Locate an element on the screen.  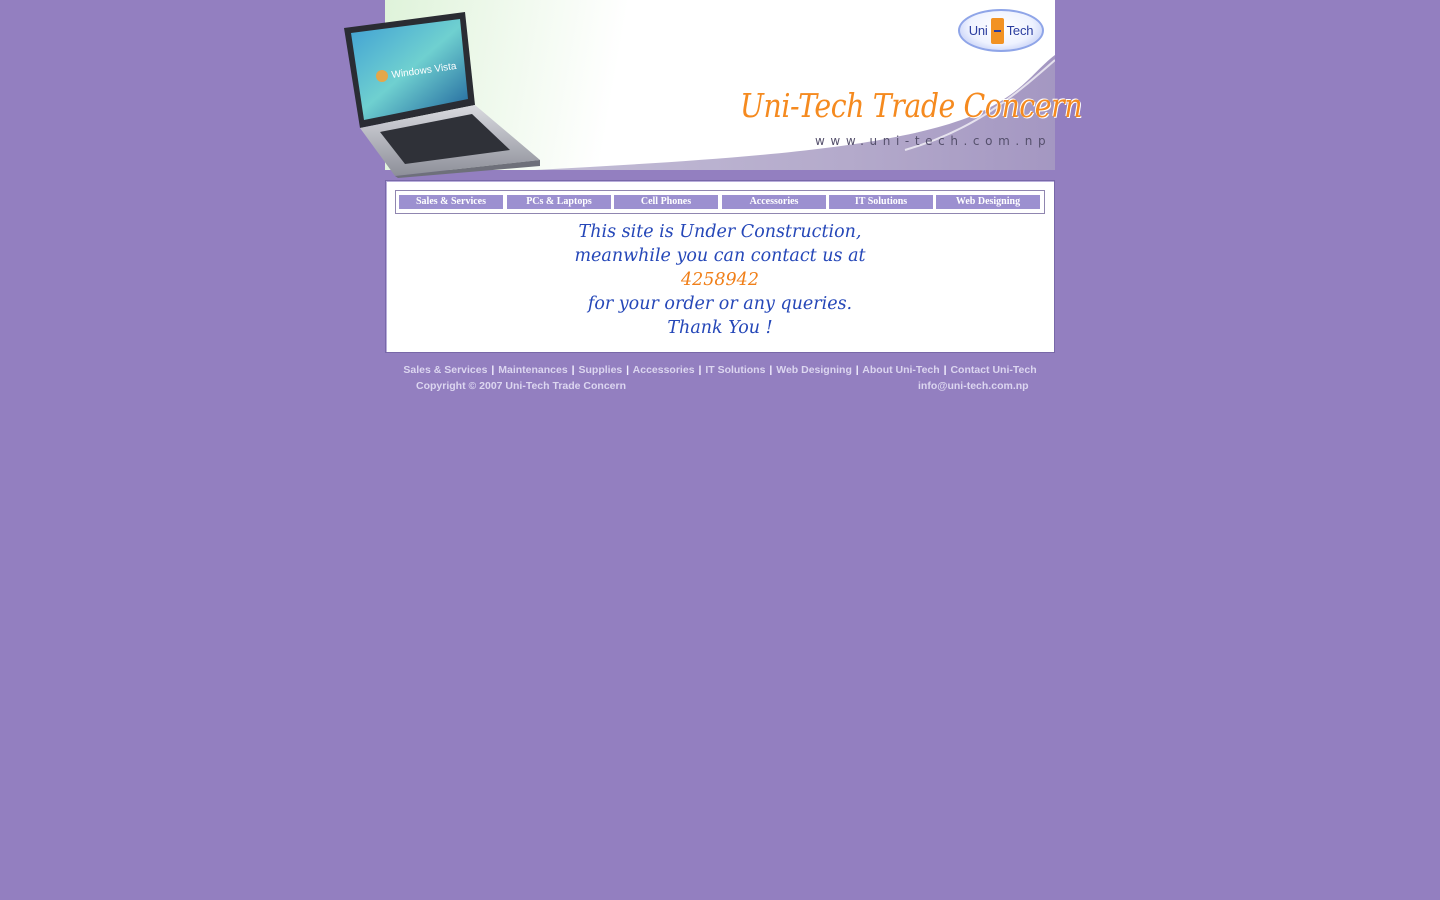
message-line-1: This site is Under Construction, is located at coordinates (720, 232).